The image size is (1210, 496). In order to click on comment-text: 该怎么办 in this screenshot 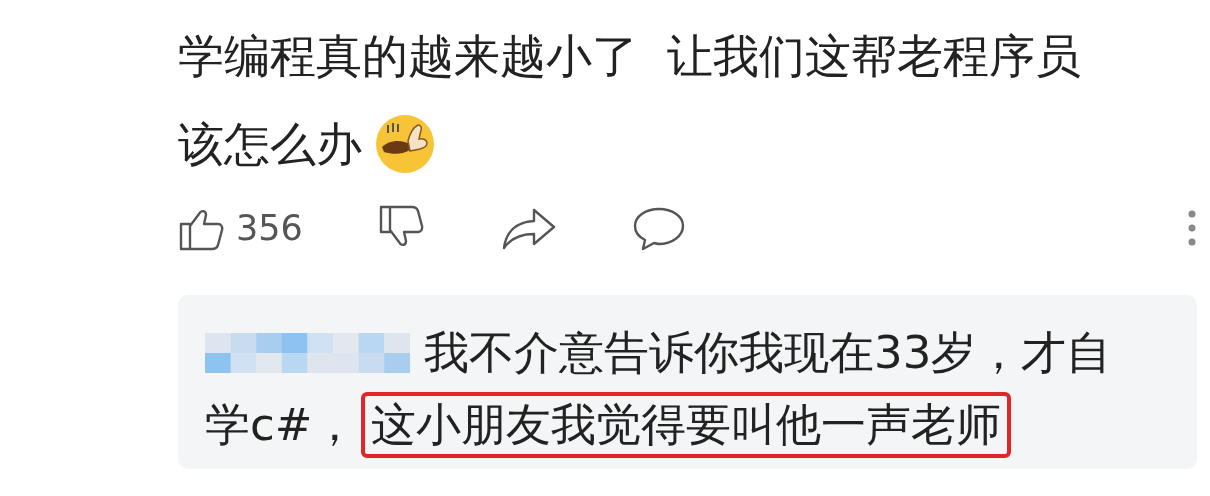, I will do `click(270, 144)`.